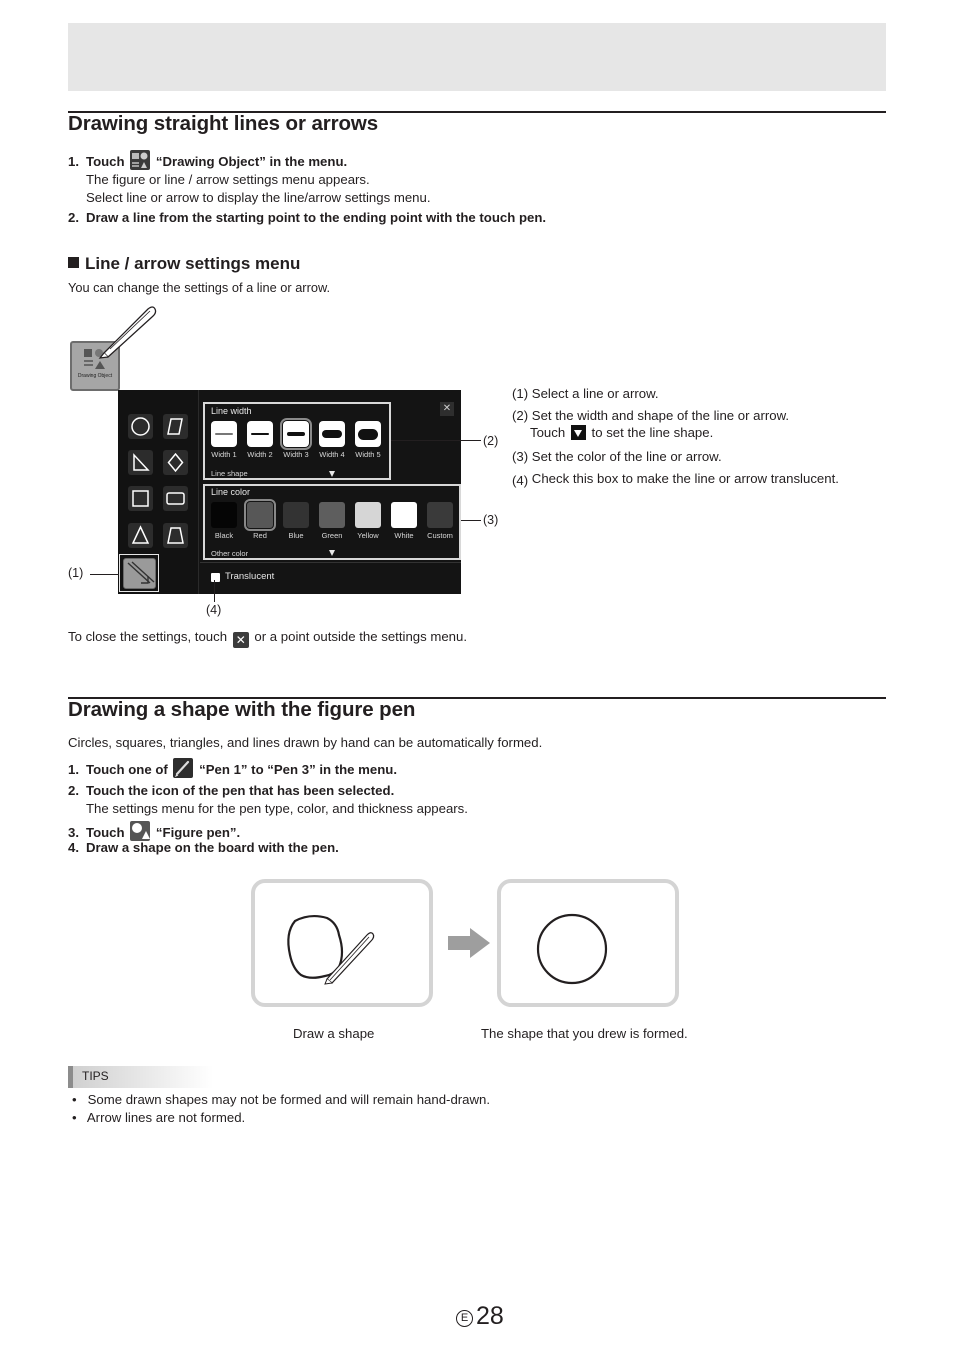 The width and height of the screenshot is (954, 1350). I want to click on section-title: Drawing straight lines or arrows, so click(223, 123).